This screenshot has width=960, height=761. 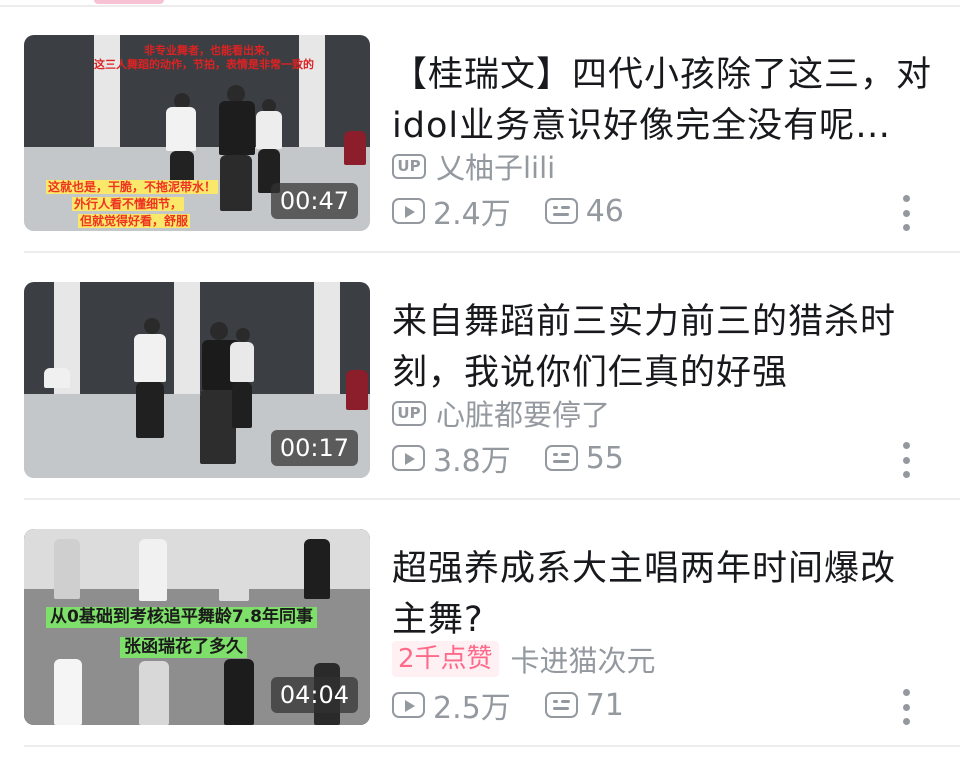 What do you see at coordinates (662, 348) in the screenshot?
I see `video-title: 来自舞蹈前三实力前三的猎杀时 刻，我说你们仨真的好强` at bounding box center [662, 348].